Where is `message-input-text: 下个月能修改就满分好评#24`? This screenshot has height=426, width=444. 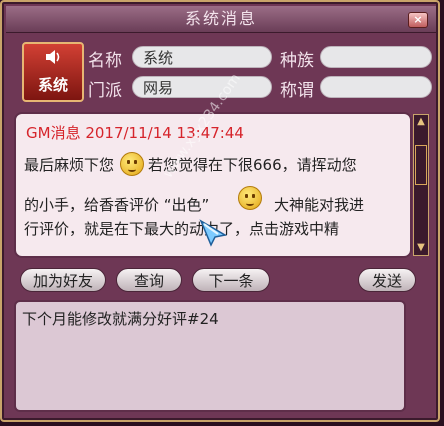
message-input-text: 下个月能修改就满分好评#24 is located at coordinates (120, 319).